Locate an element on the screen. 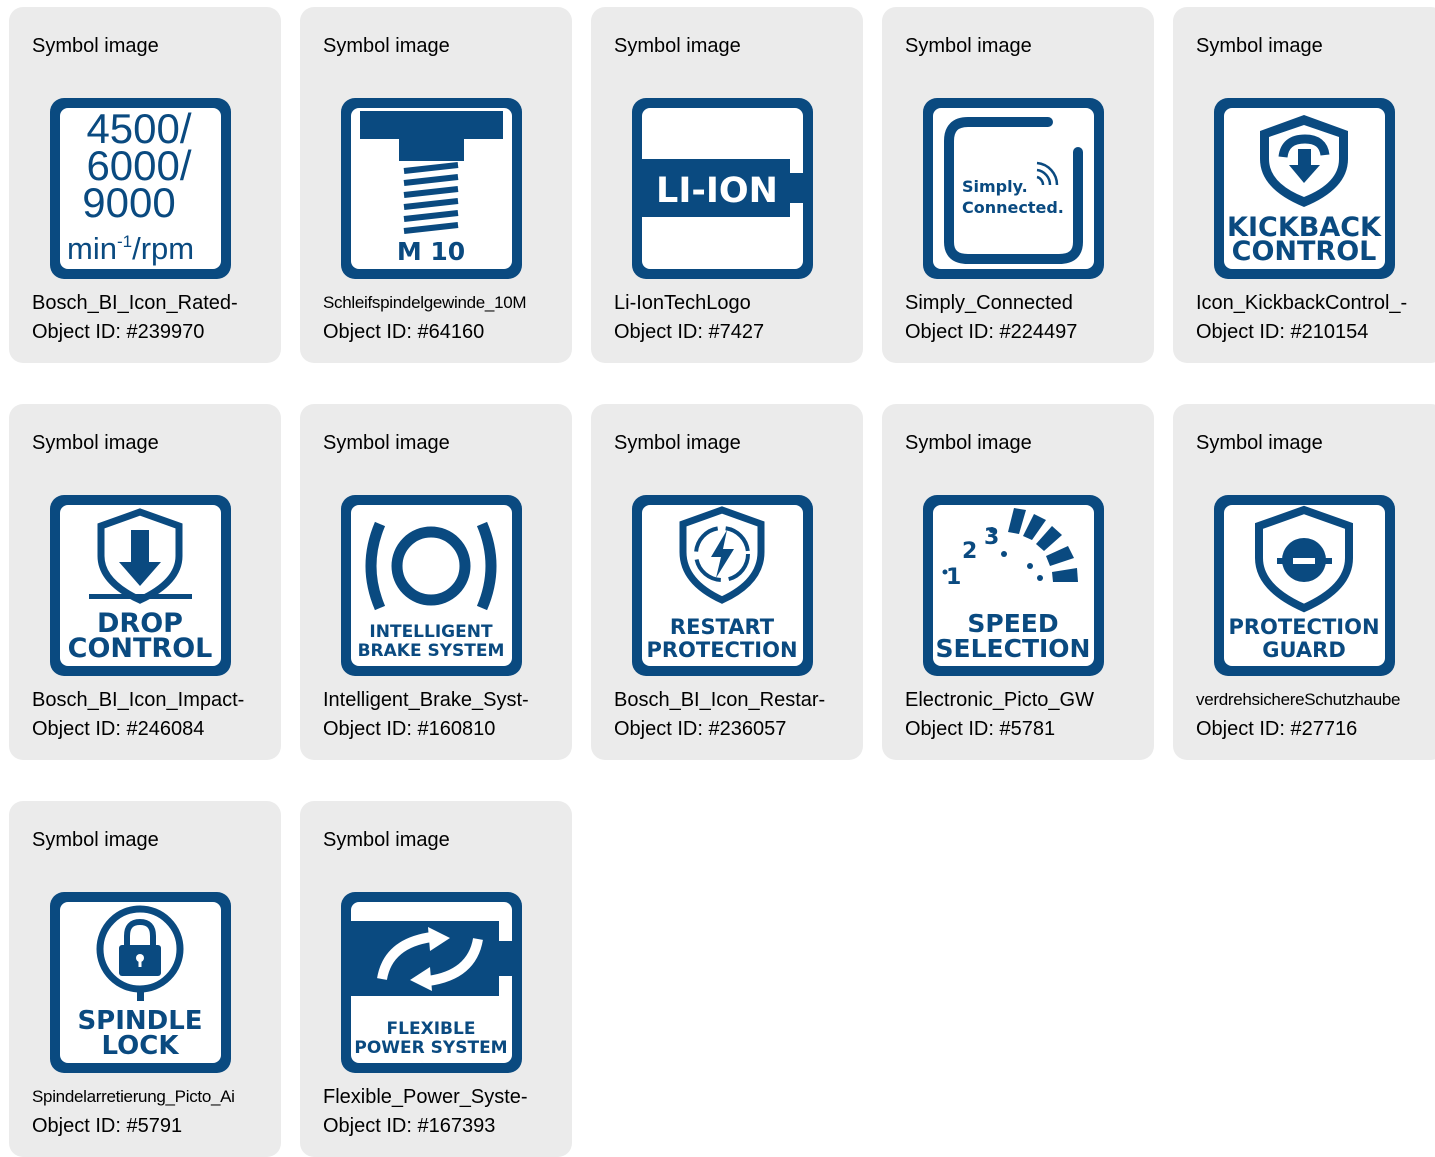  drop-control-icon: DROP CONTROL is located at coordinates (140, 585).